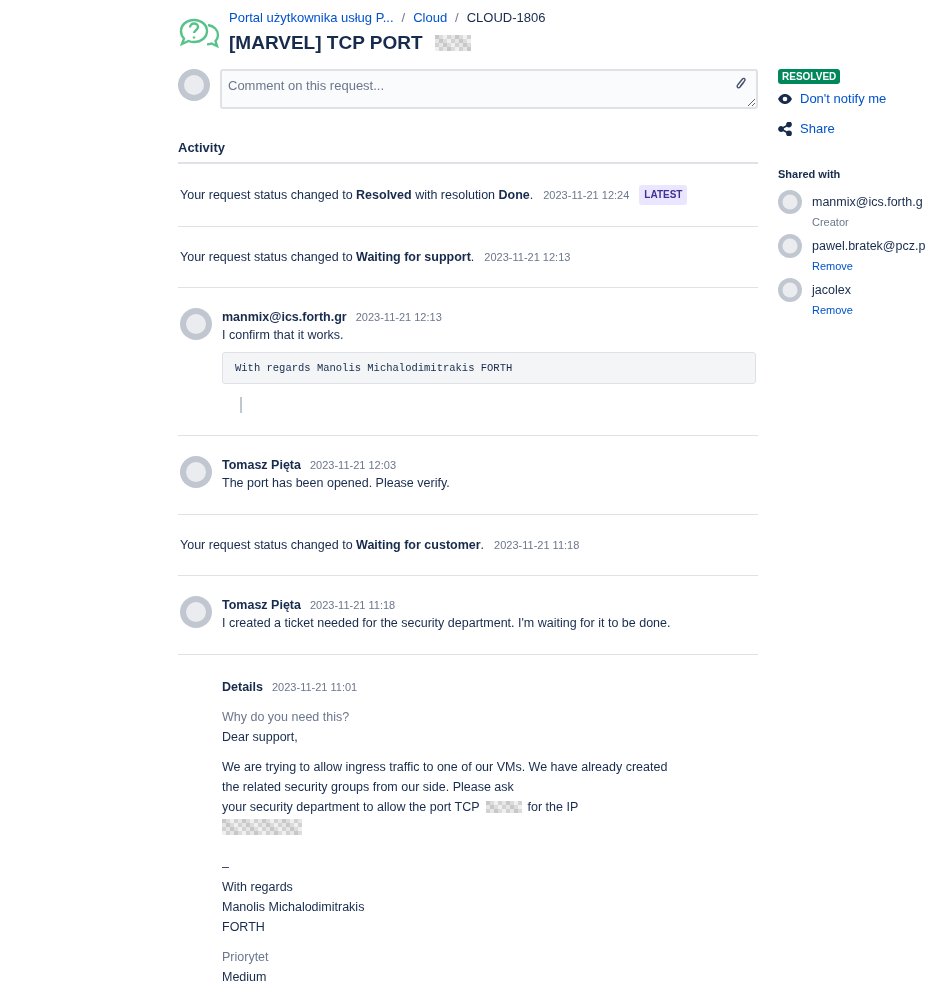 The height and width of the screenshot is (1002, 937). Describe the element at coordinates (809, 76) in the screenshot. I see `status-badge: RESOLVED` at that location.